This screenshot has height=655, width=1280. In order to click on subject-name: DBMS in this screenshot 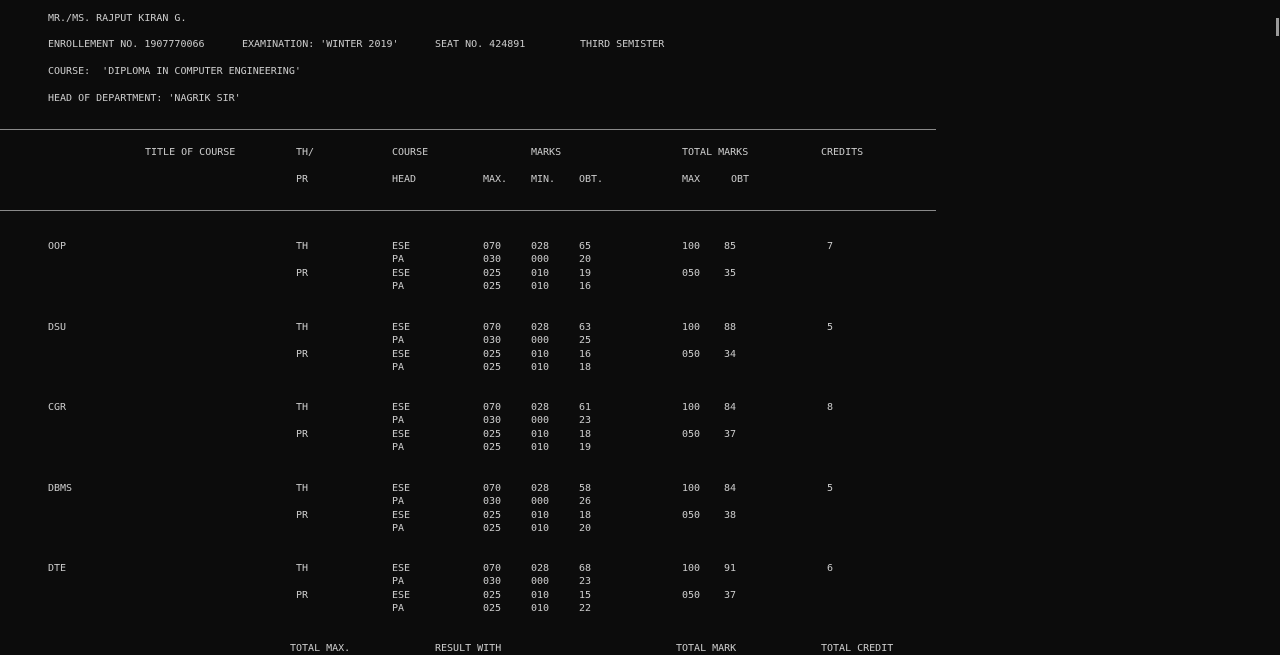, I will do `click(60, 488)`.